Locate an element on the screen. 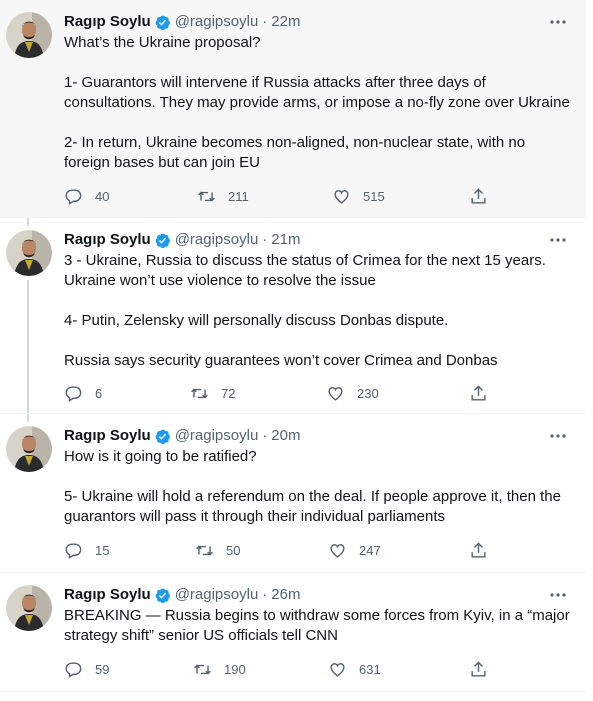  retweet-button: 211 is located at coordinates (223, 196).